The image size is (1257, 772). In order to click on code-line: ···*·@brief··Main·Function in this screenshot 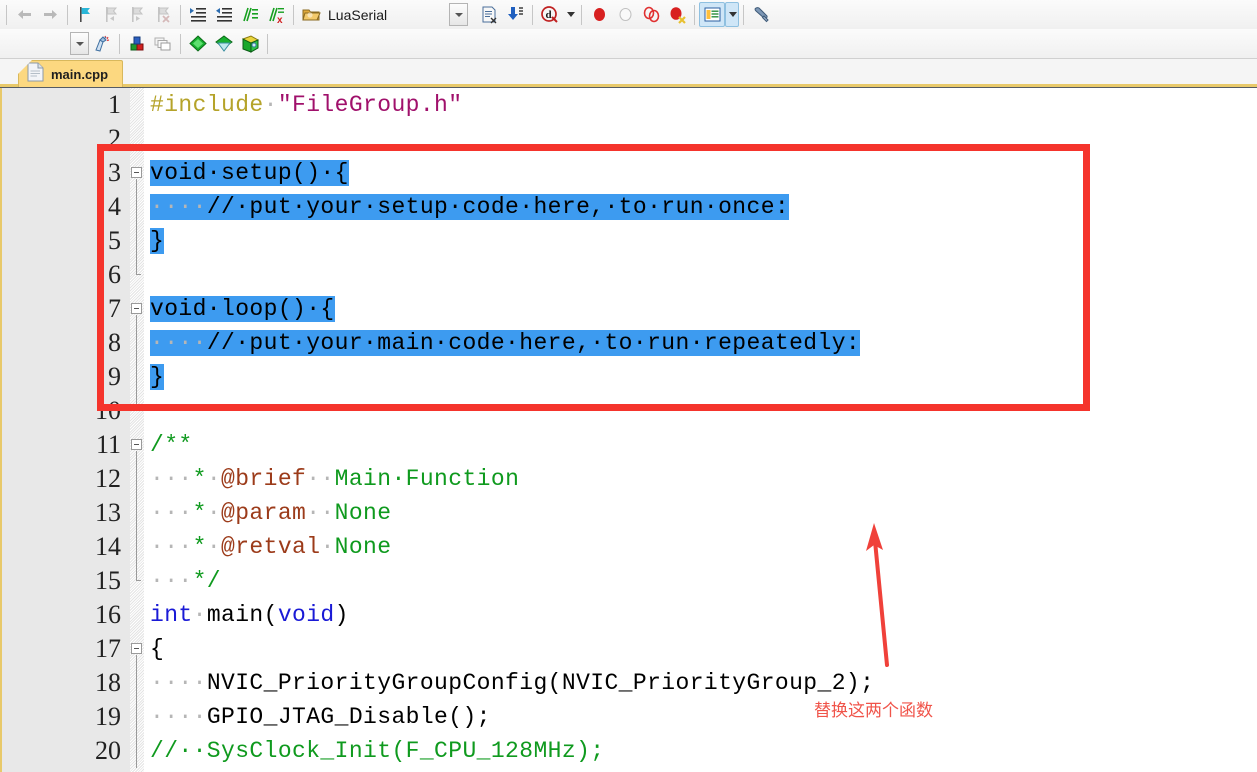, I will do `click(700, 479)`.